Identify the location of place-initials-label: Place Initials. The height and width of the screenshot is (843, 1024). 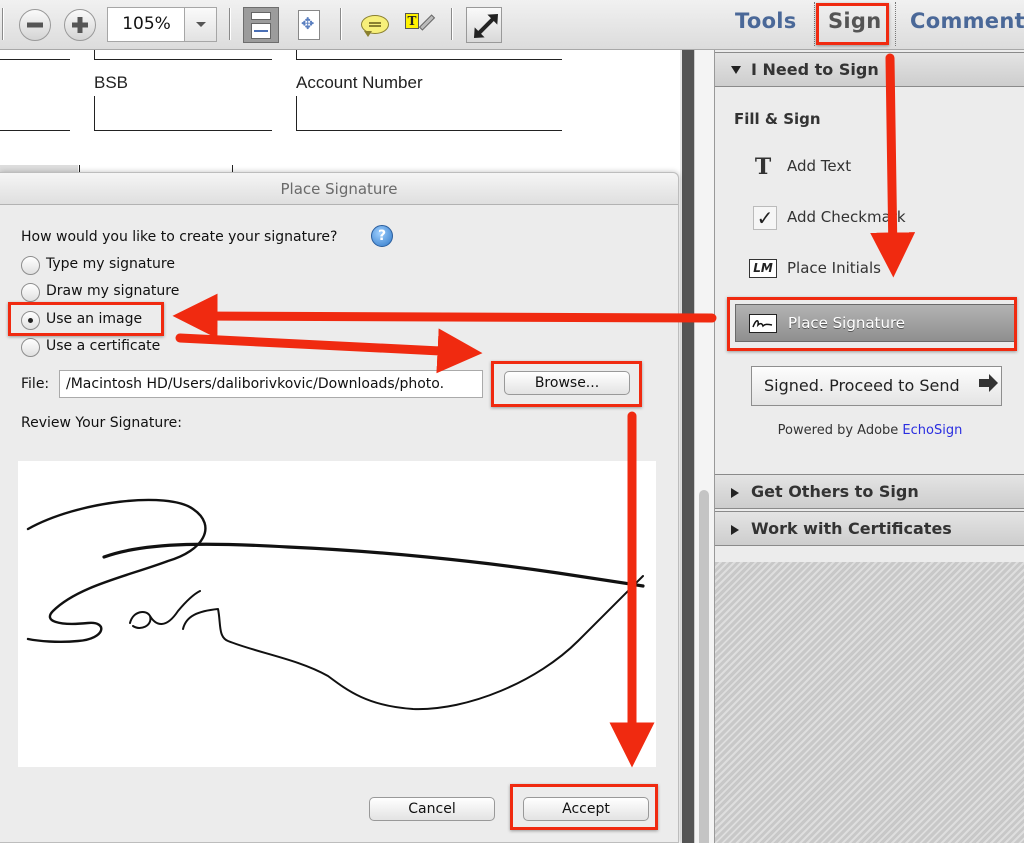
(834, 268).